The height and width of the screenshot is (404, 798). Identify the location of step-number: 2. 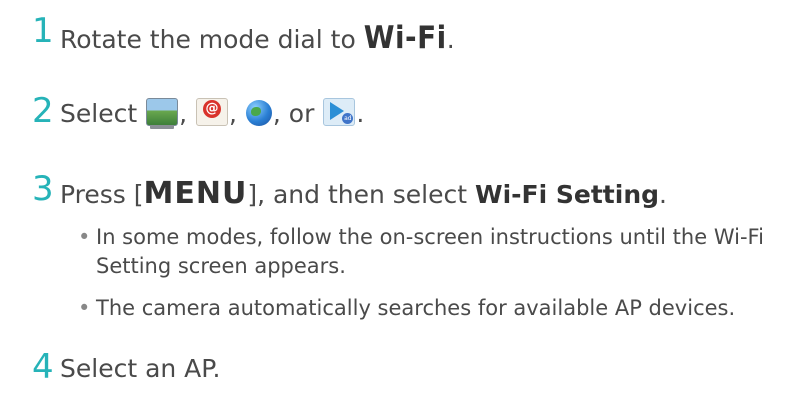
(43, 111).